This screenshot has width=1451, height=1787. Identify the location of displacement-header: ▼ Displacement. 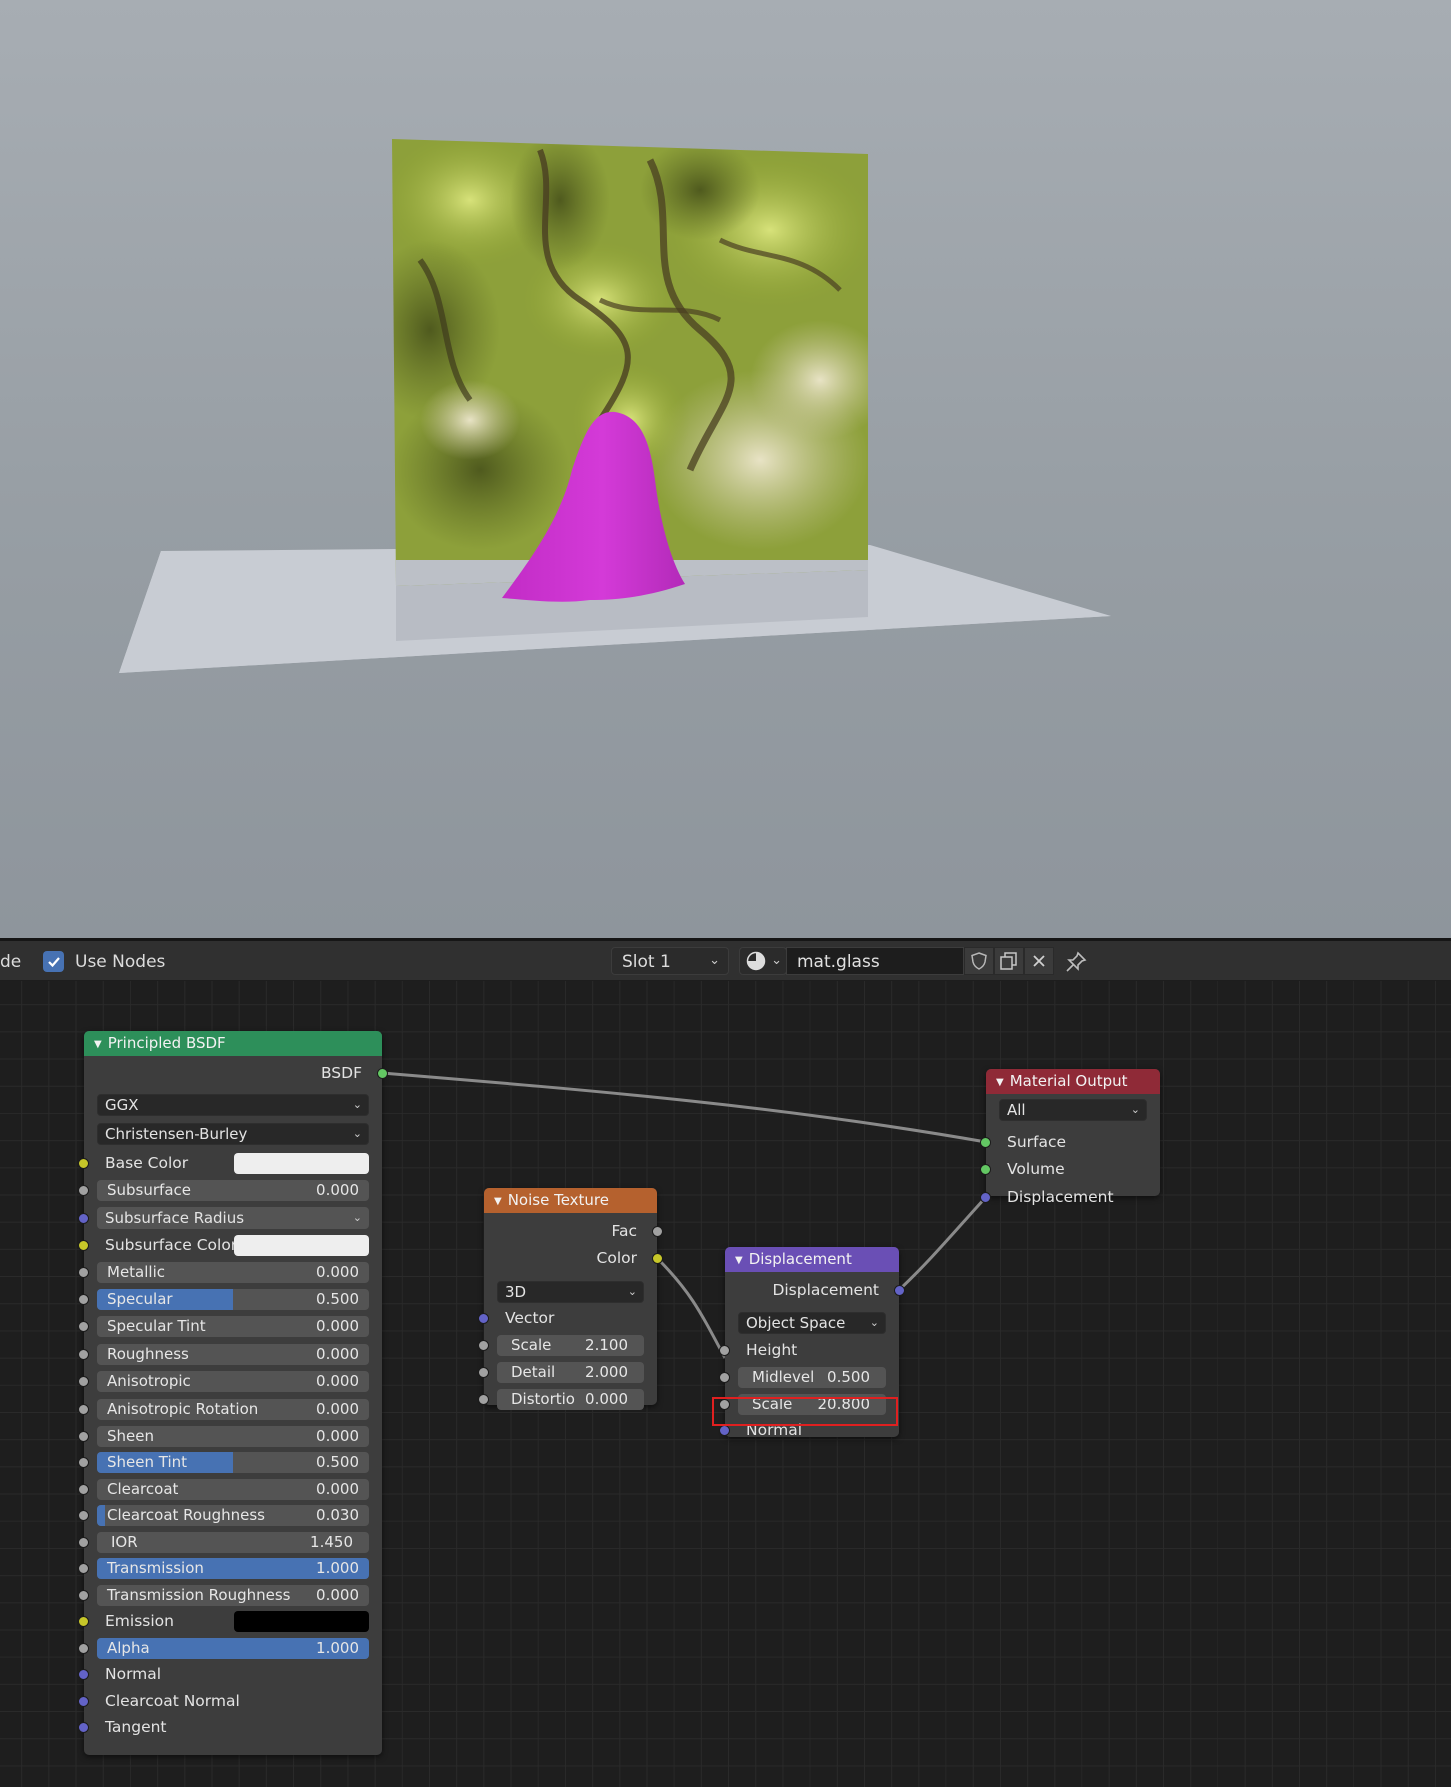
(812, 1259).